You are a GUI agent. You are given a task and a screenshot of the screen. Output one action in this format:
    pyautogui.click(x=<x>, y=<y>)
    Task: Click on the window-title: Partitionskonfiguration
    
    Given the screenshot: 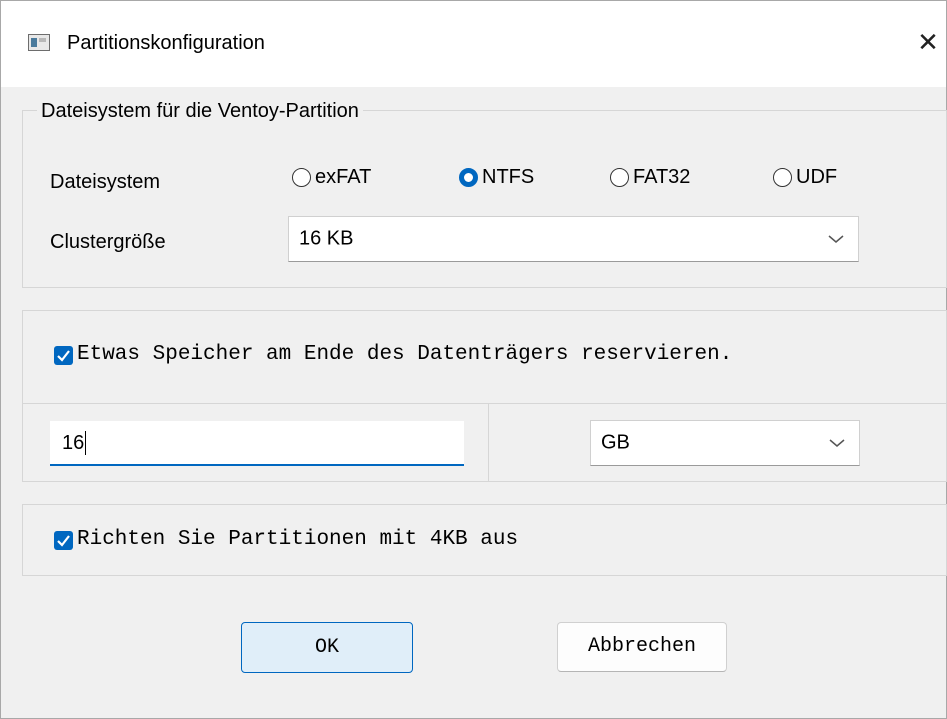 What is the action you would take?
    pyautogui.click(x=166, y=43)
    